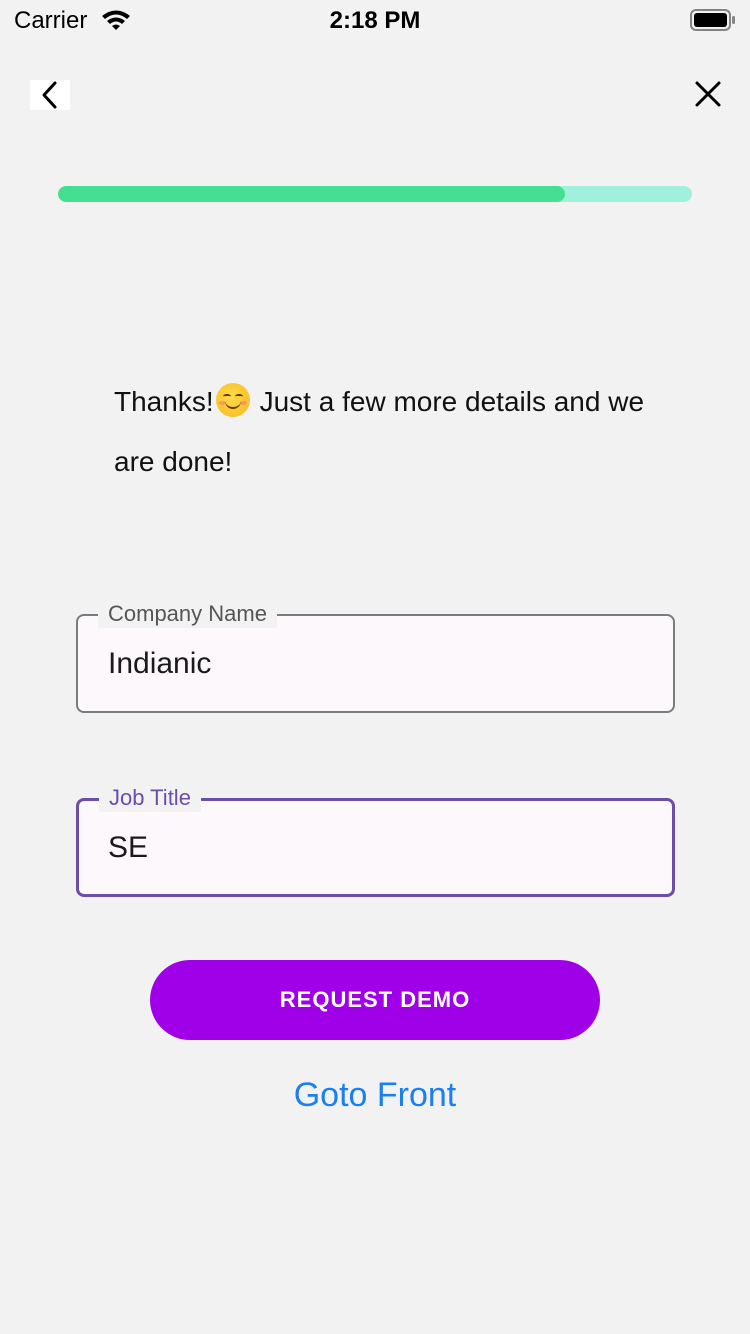 The height and width of the screenshot is (1334, 750). I want to click on goto-front-link: Goto Front, so click(375, 1095).